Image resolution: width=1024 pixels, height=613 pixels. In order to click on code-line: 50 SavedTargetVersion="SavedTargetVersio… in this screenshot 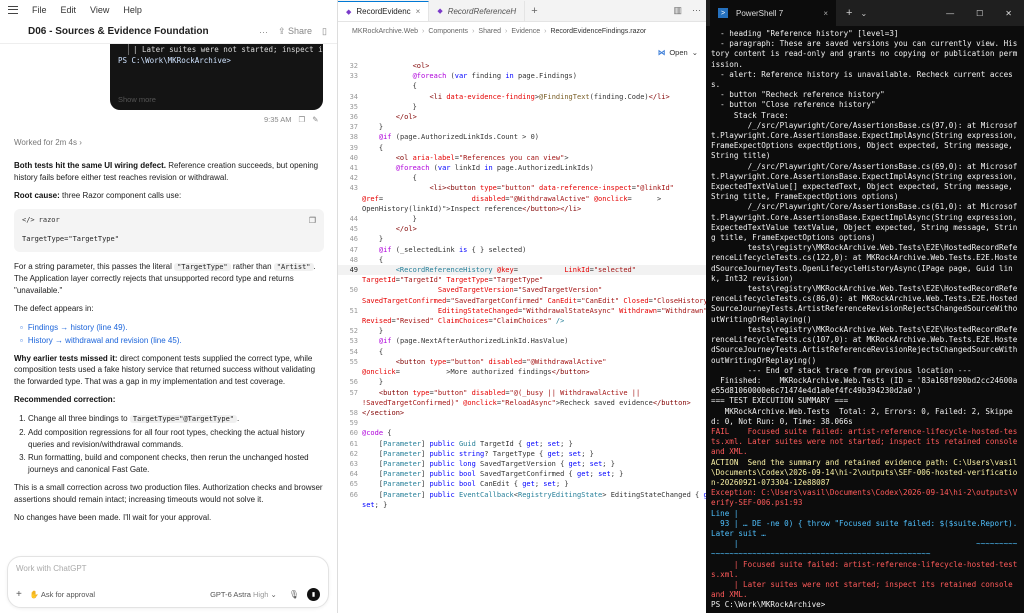, I will do `click(522, 290)`.